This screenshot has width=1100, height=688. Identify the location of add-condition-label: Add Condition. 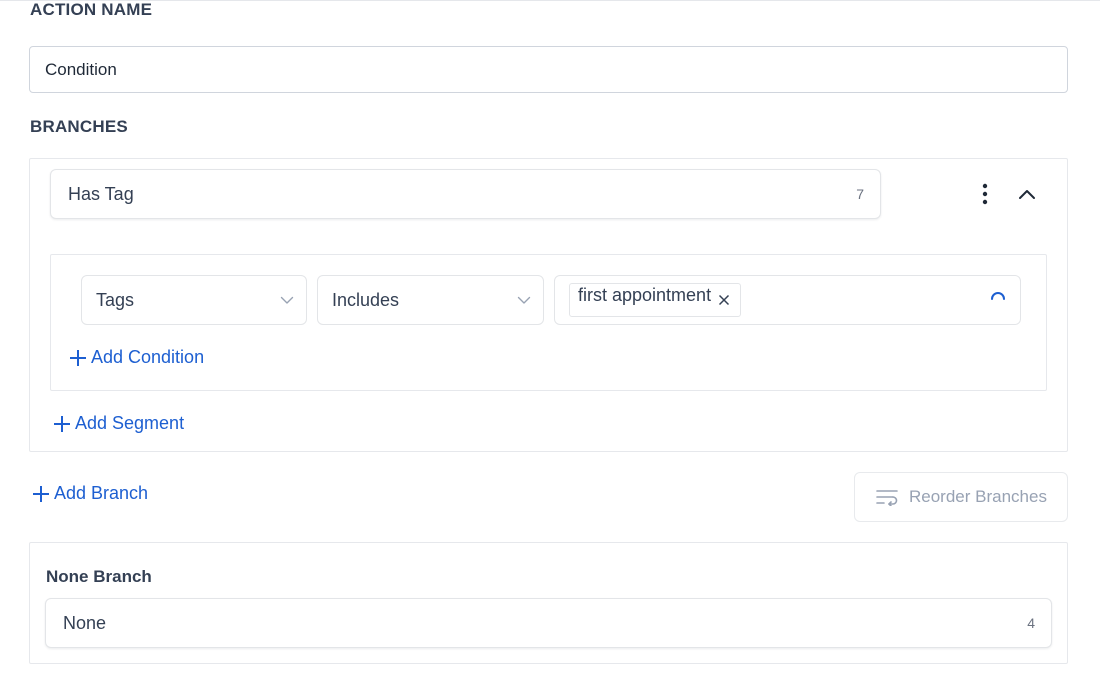
(148, 357).